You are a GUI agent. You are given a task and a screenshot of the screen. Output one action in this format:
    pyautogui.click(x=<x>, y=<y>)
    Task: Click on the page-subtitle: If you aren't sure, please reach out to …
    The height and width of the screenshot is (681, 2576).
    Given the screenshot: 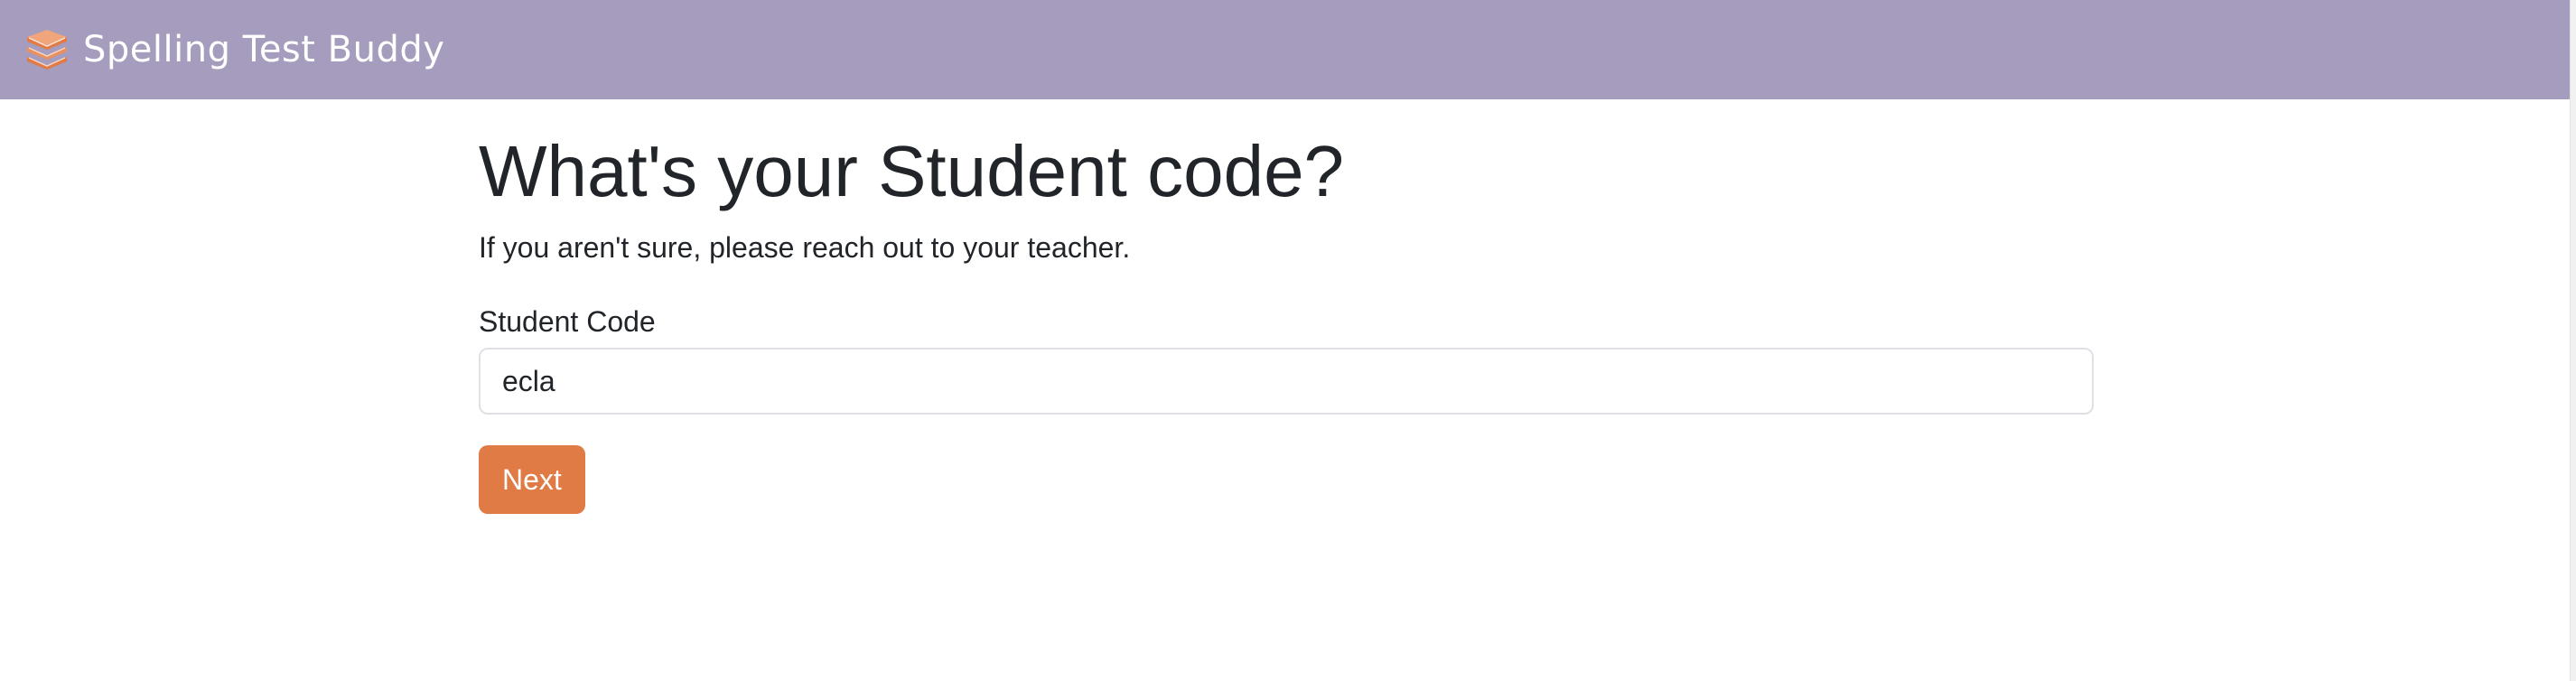 What is the action you would take?
    pyautogui.click(x=805, y=247)
    